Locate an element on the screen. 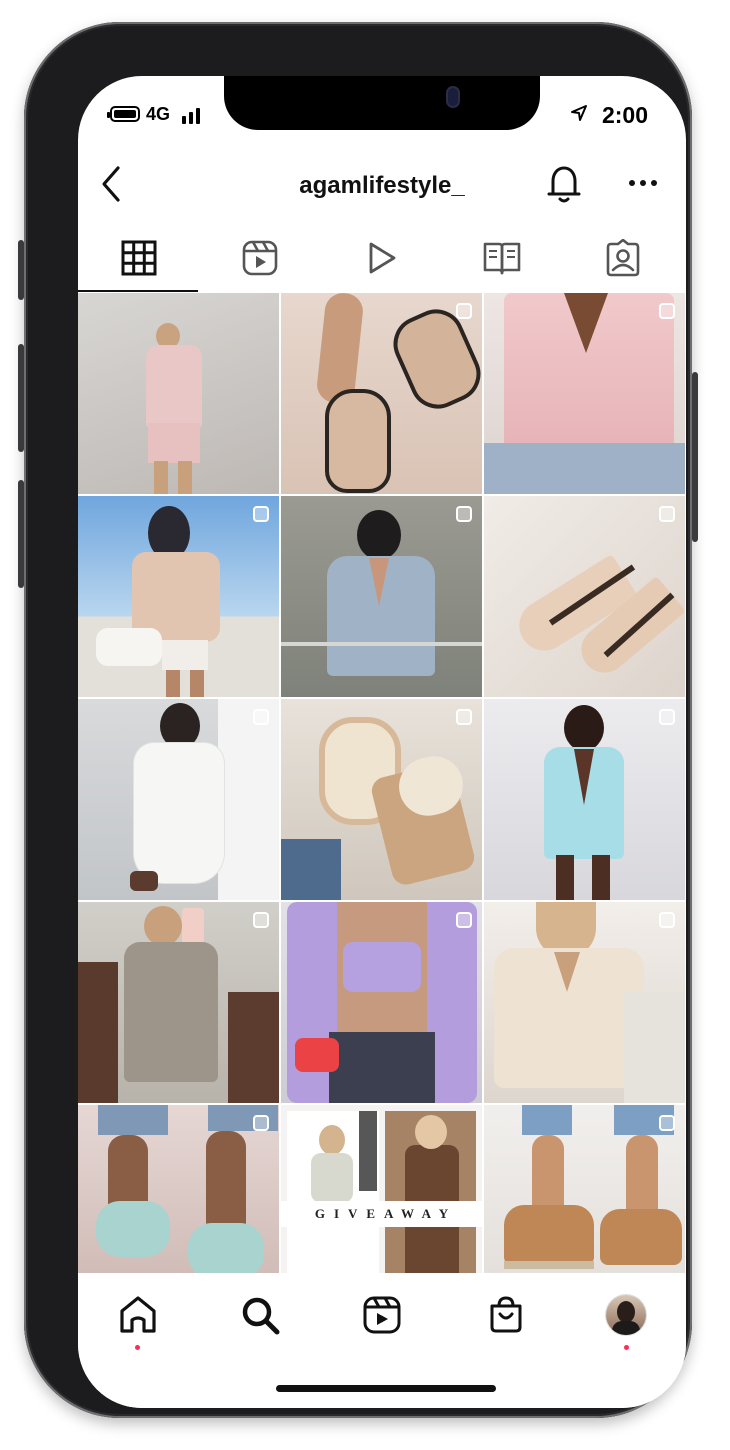 This screenshot has height=1450, width=730. tab-guides is located at coordinates (501, 258).